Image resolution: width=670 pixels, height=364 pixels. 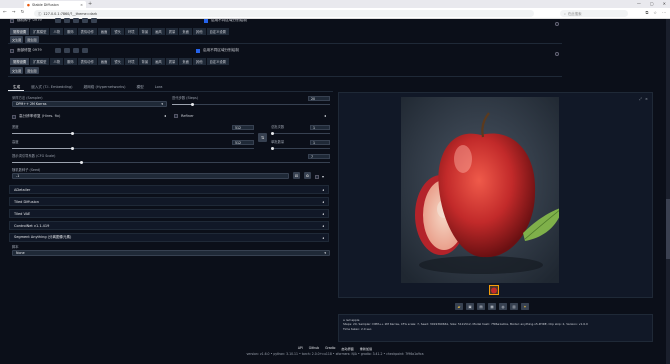 I want to click on random-seed-button: ⚄, so click(x=296, y=175).